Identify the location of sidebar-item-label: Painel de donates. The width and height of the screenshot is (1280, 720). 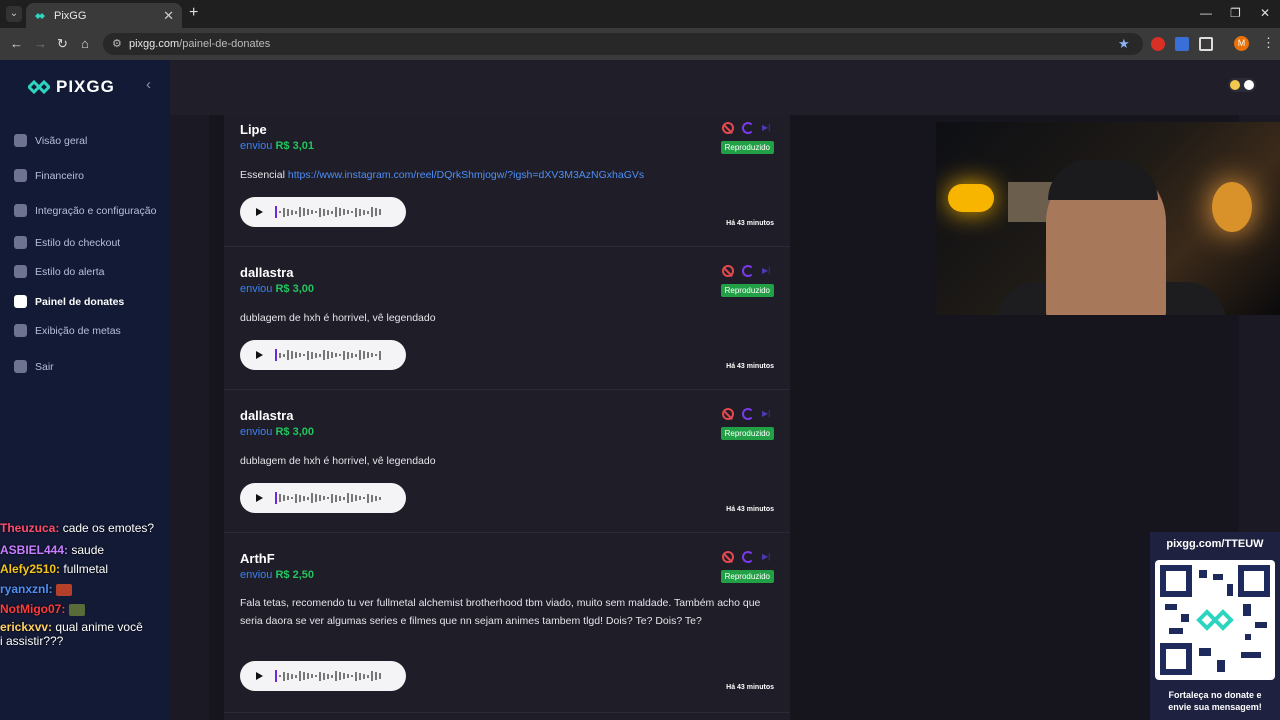
(80, 301).